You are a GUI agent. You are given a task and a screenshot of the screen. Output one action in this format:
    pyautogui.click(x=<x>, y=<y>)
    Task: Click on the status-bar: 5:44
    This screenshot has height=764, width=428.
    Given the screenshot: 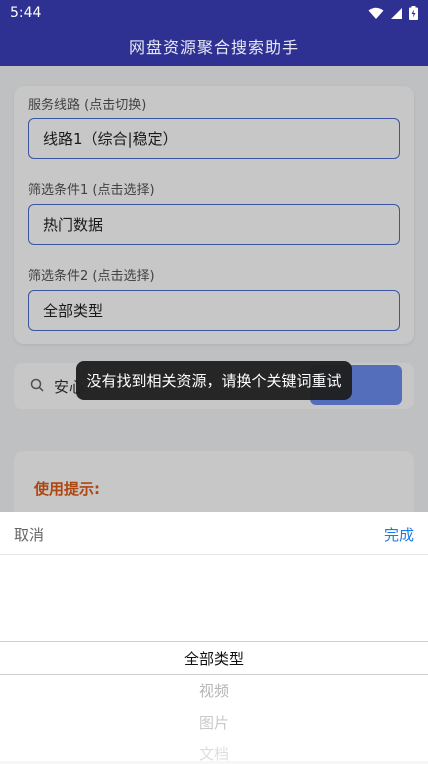 What is the action you would take?
    pyautogui.click(x=214, y=13)
    